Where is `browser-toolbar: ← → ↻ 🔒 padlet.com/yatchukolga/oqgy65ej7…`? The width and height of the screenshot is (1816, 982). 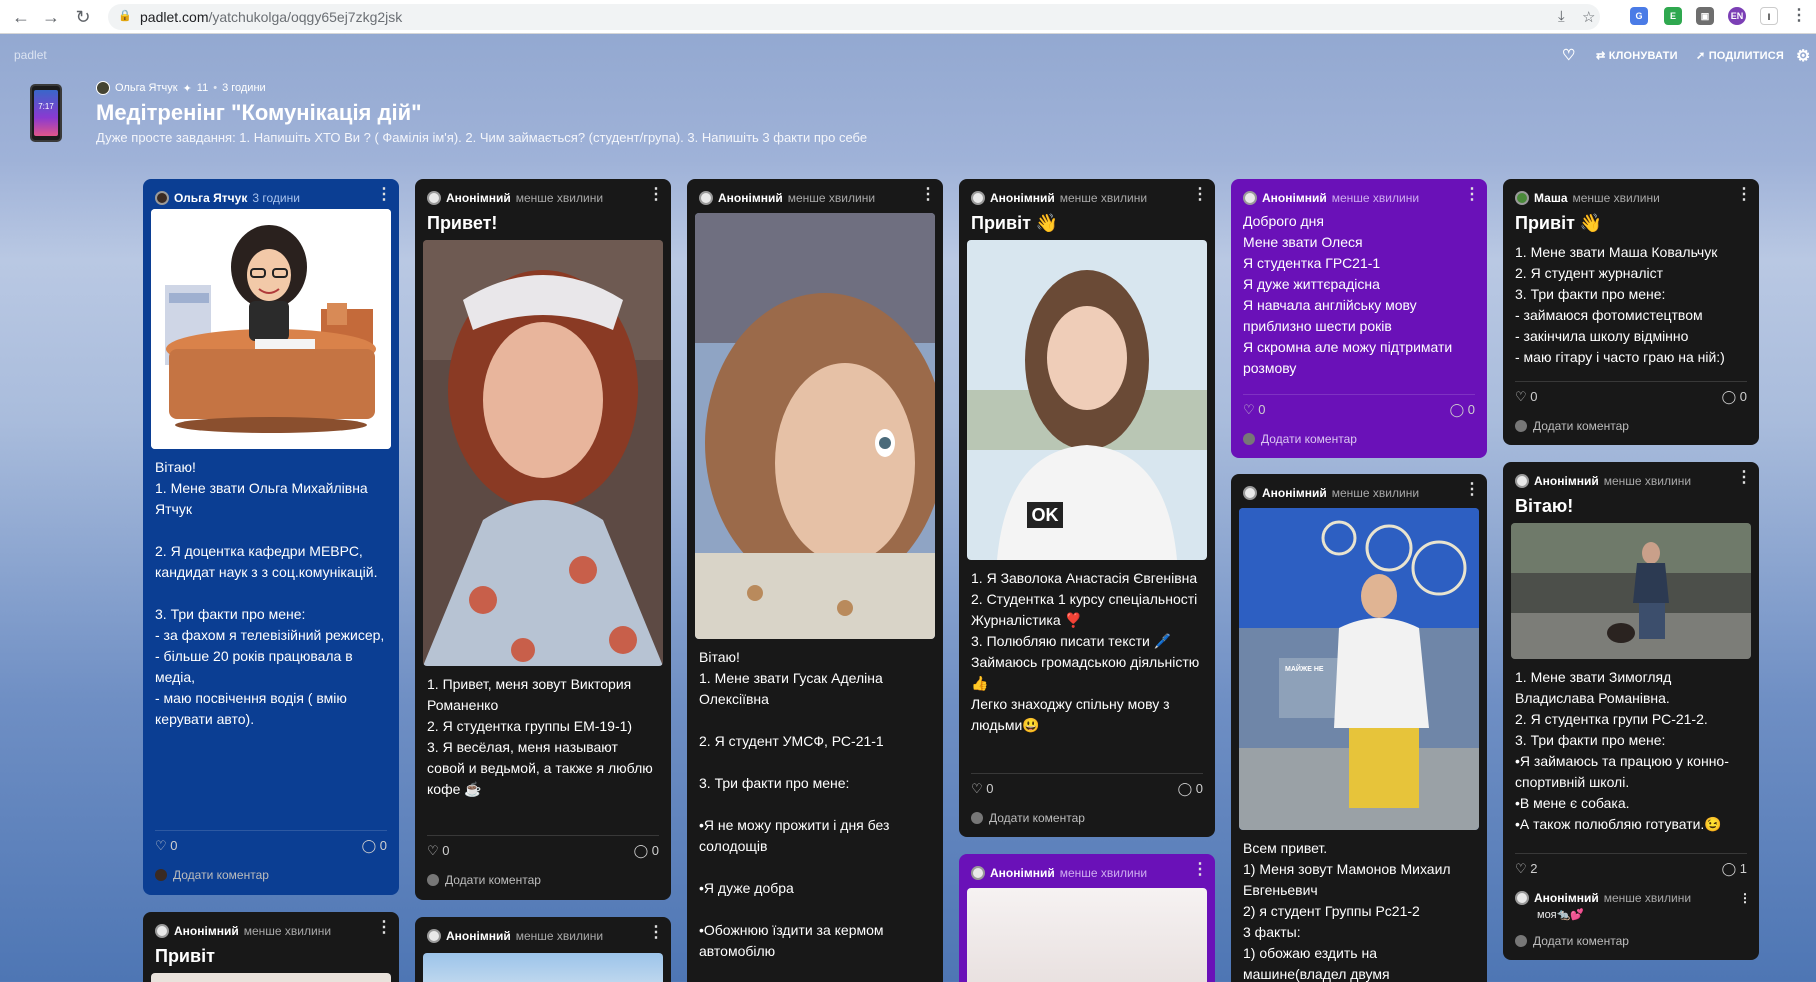
browser-toolbar: ← → ↻ 🔒 padlet.com/yatchukolga/oqgy65ej7… is located at coordinates (908, 17).